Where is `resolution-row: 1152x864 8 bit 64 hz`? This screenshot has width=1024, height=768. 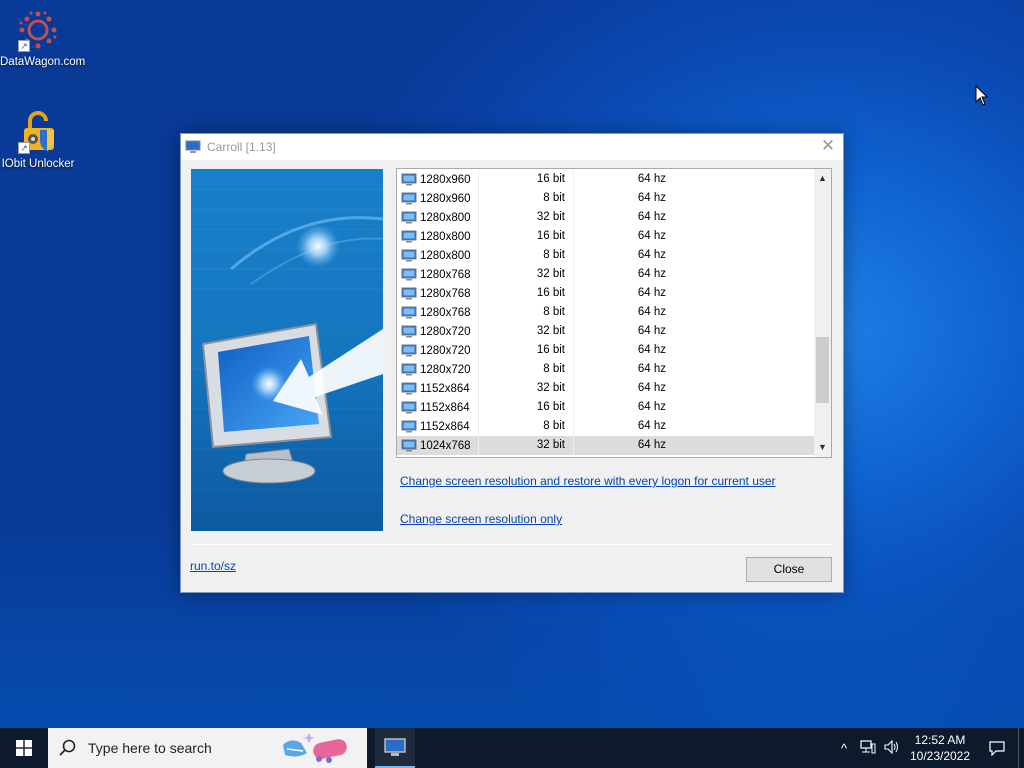 resolution-row: 1152x864 8 bit 64 hz is located at coordinates (606, 426).